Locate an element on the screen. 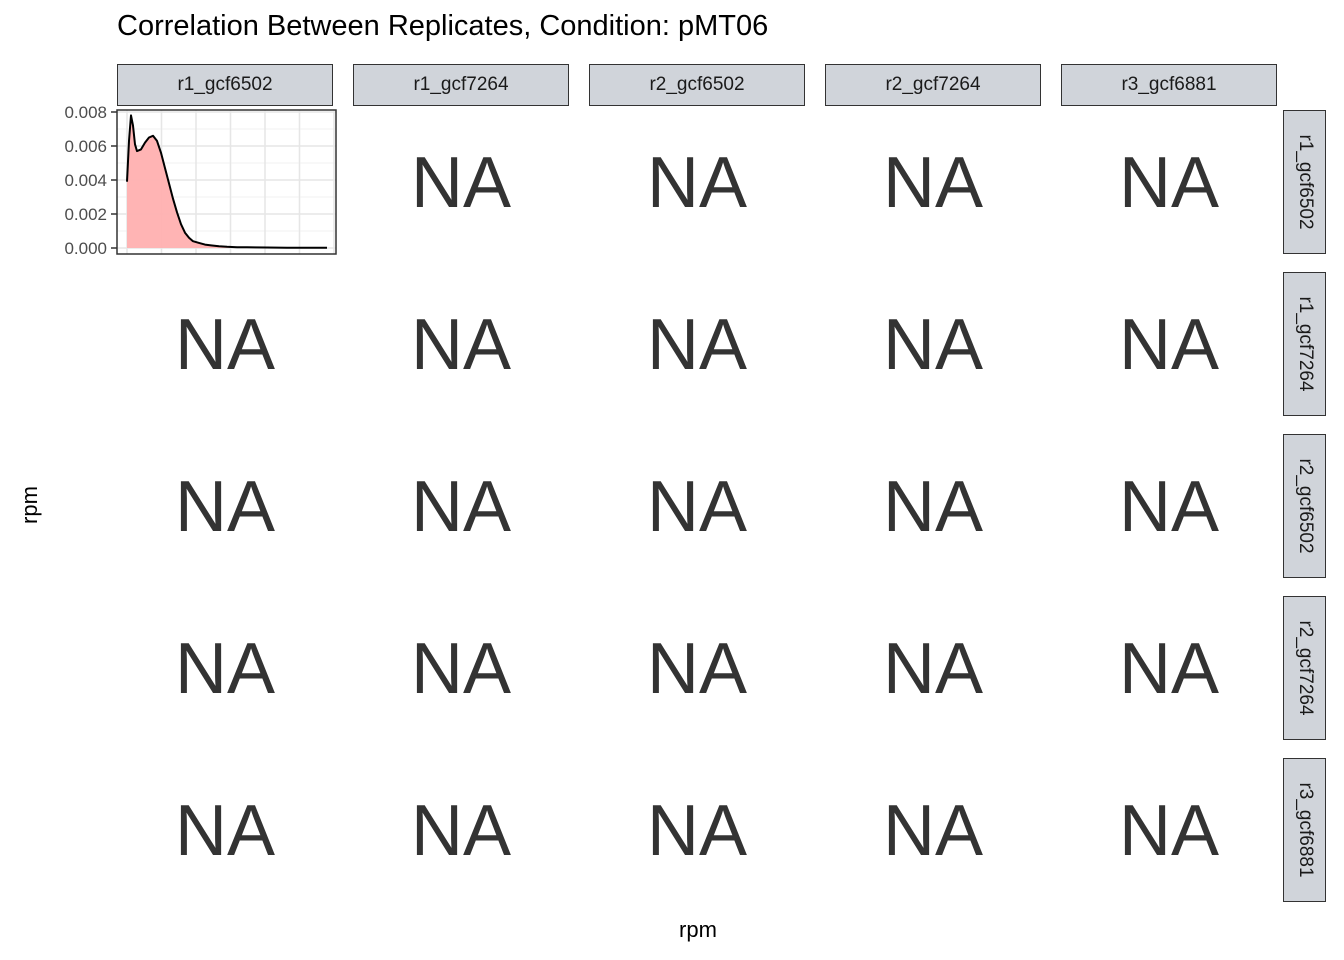  y-tick-label: 0.004 is located at coordinates (85, 180).